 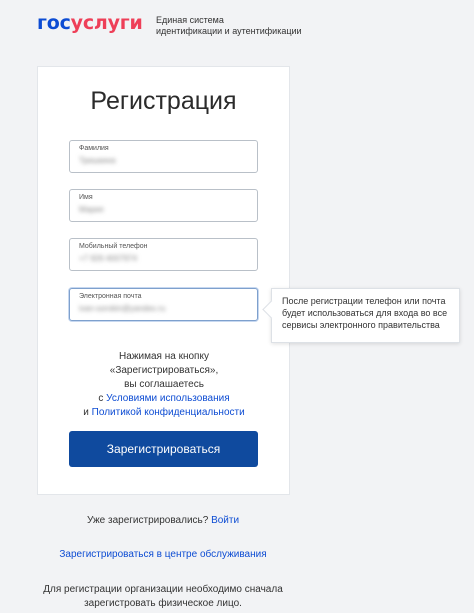 What do you see at coordinates (164, 370) in the screenshot?
I see `agreement-line-2: «Зарегистрироваться»,` at bounding box center [164, 370].